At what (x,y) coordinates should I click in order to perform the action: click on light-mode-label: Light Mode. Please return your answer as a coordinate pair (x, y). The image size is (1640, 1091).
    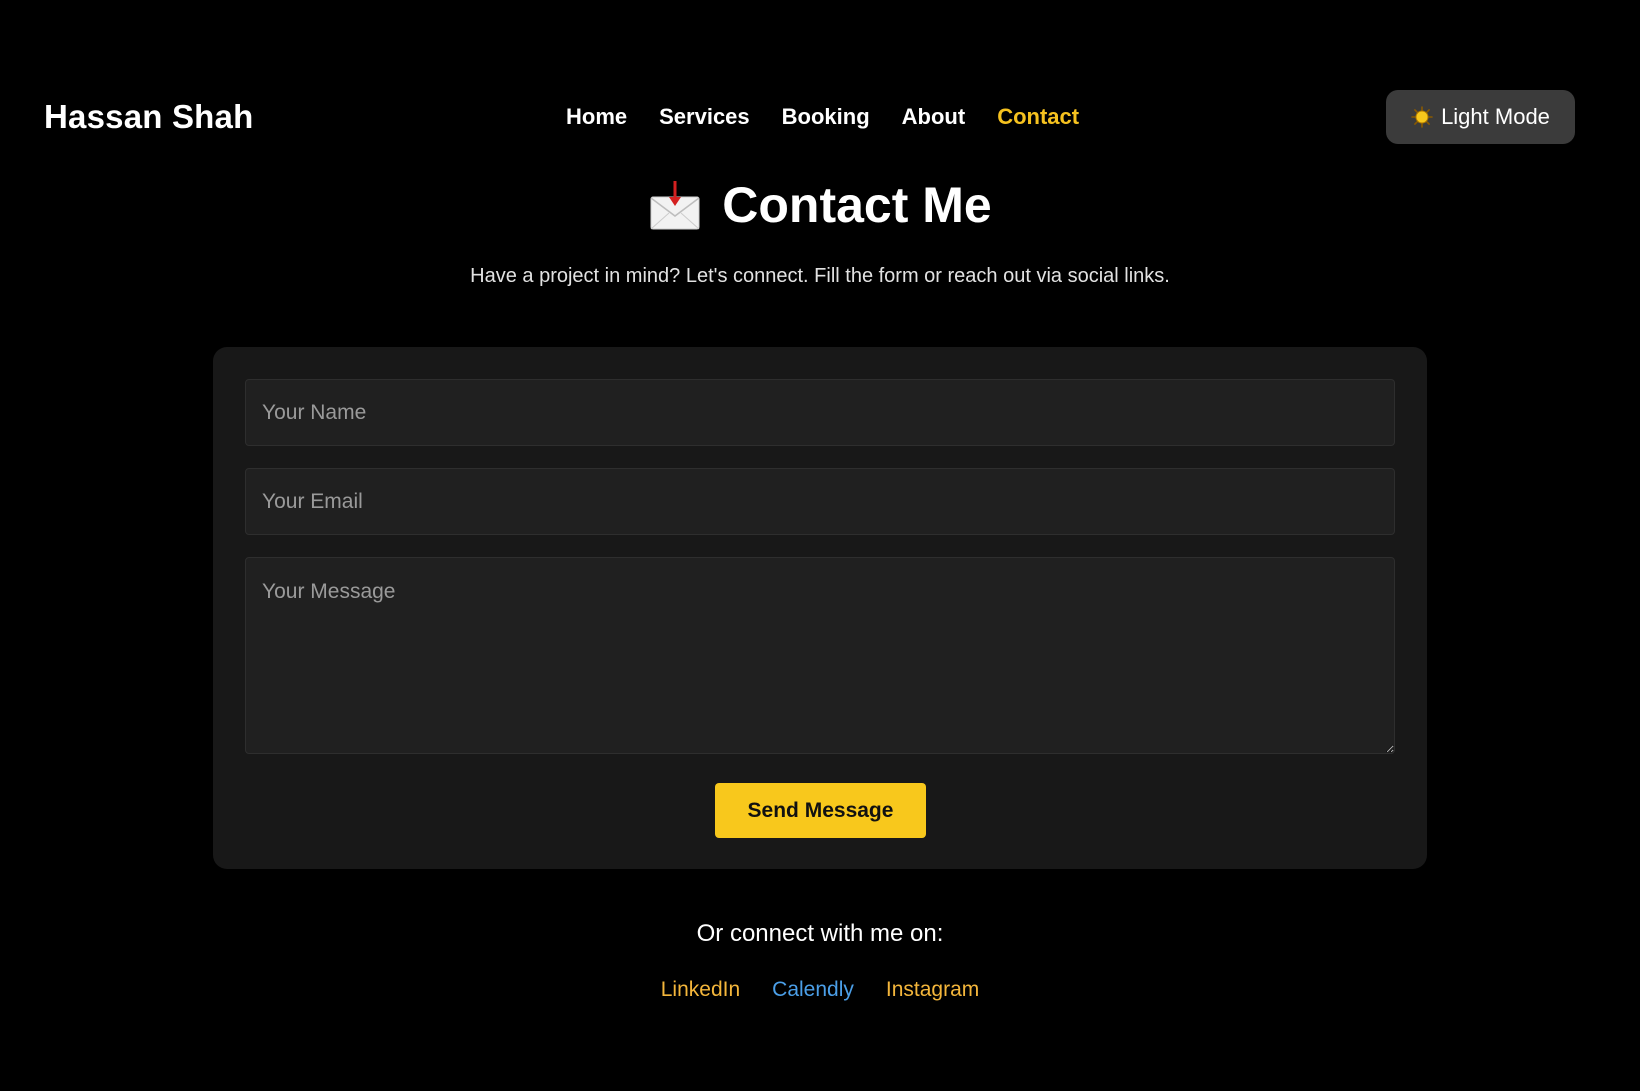
    Looking at the image, I should click on (1495, 116).